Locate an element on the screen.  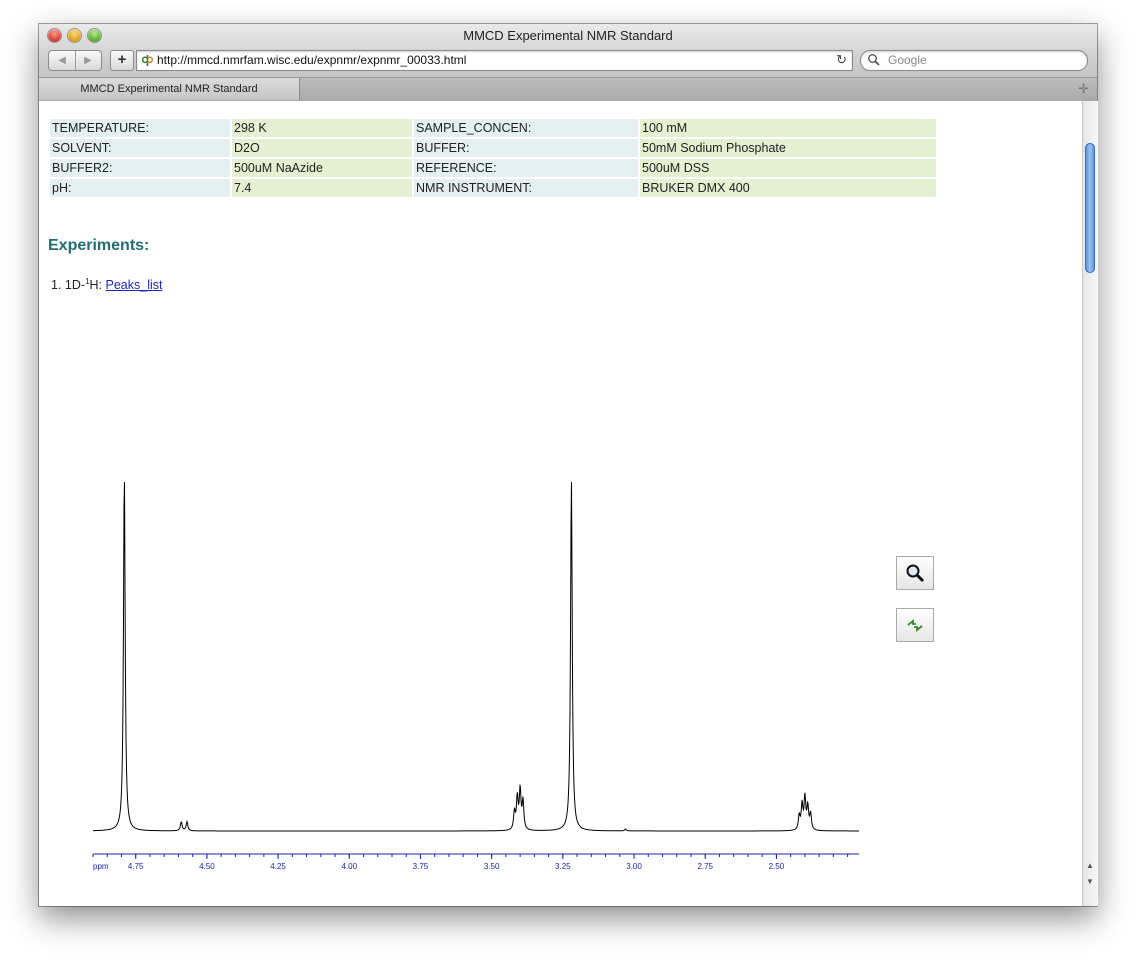
scroll-up-icon: ▲ is located at coordinates (1090, 865).